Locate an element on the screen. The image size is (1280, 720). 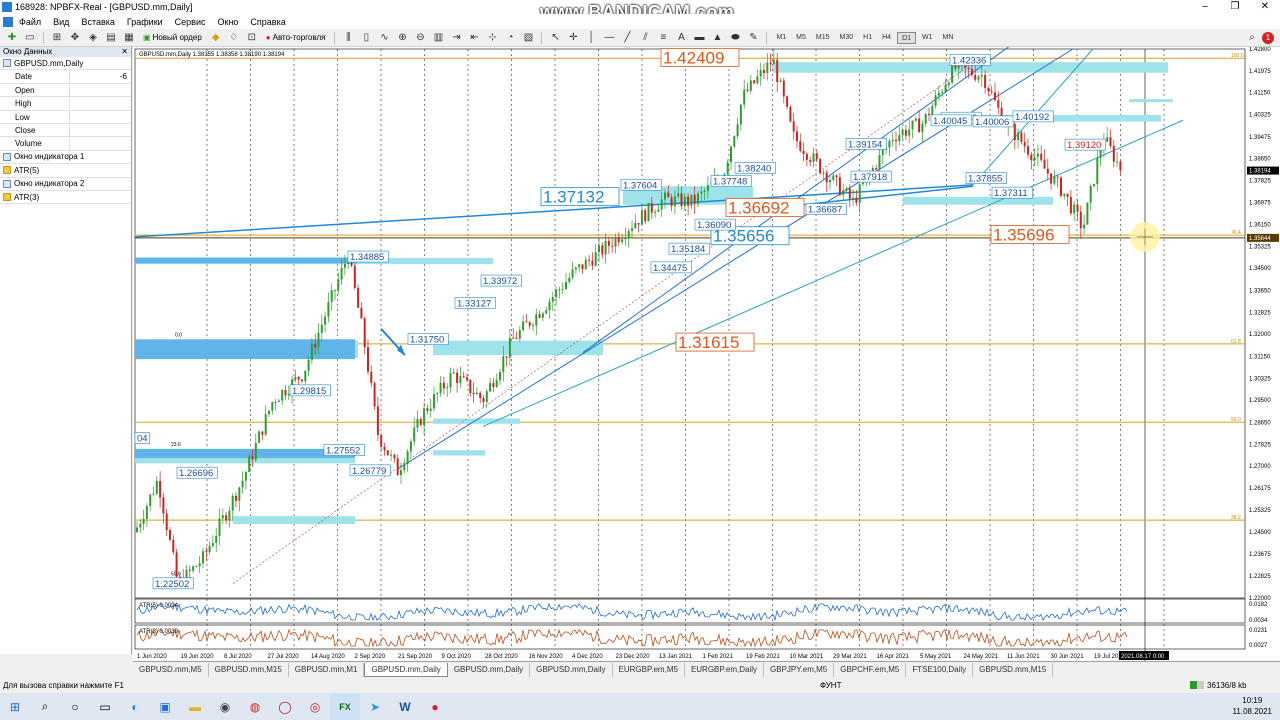
menu-charts: Графики is located at coordinates (145, 22).